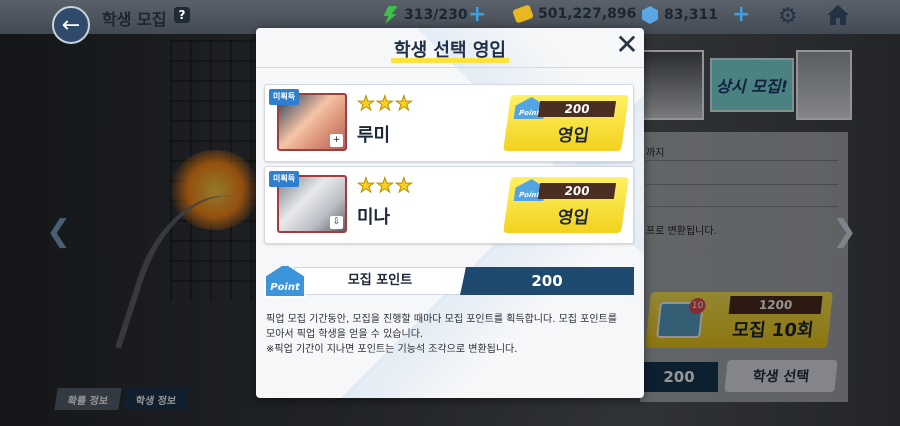 This screenshot has width=900, height=426. What do you see at coordinates (627, 45) in the screenshot?
I see `close-icon: ✕` at bounding box center [627, 45].